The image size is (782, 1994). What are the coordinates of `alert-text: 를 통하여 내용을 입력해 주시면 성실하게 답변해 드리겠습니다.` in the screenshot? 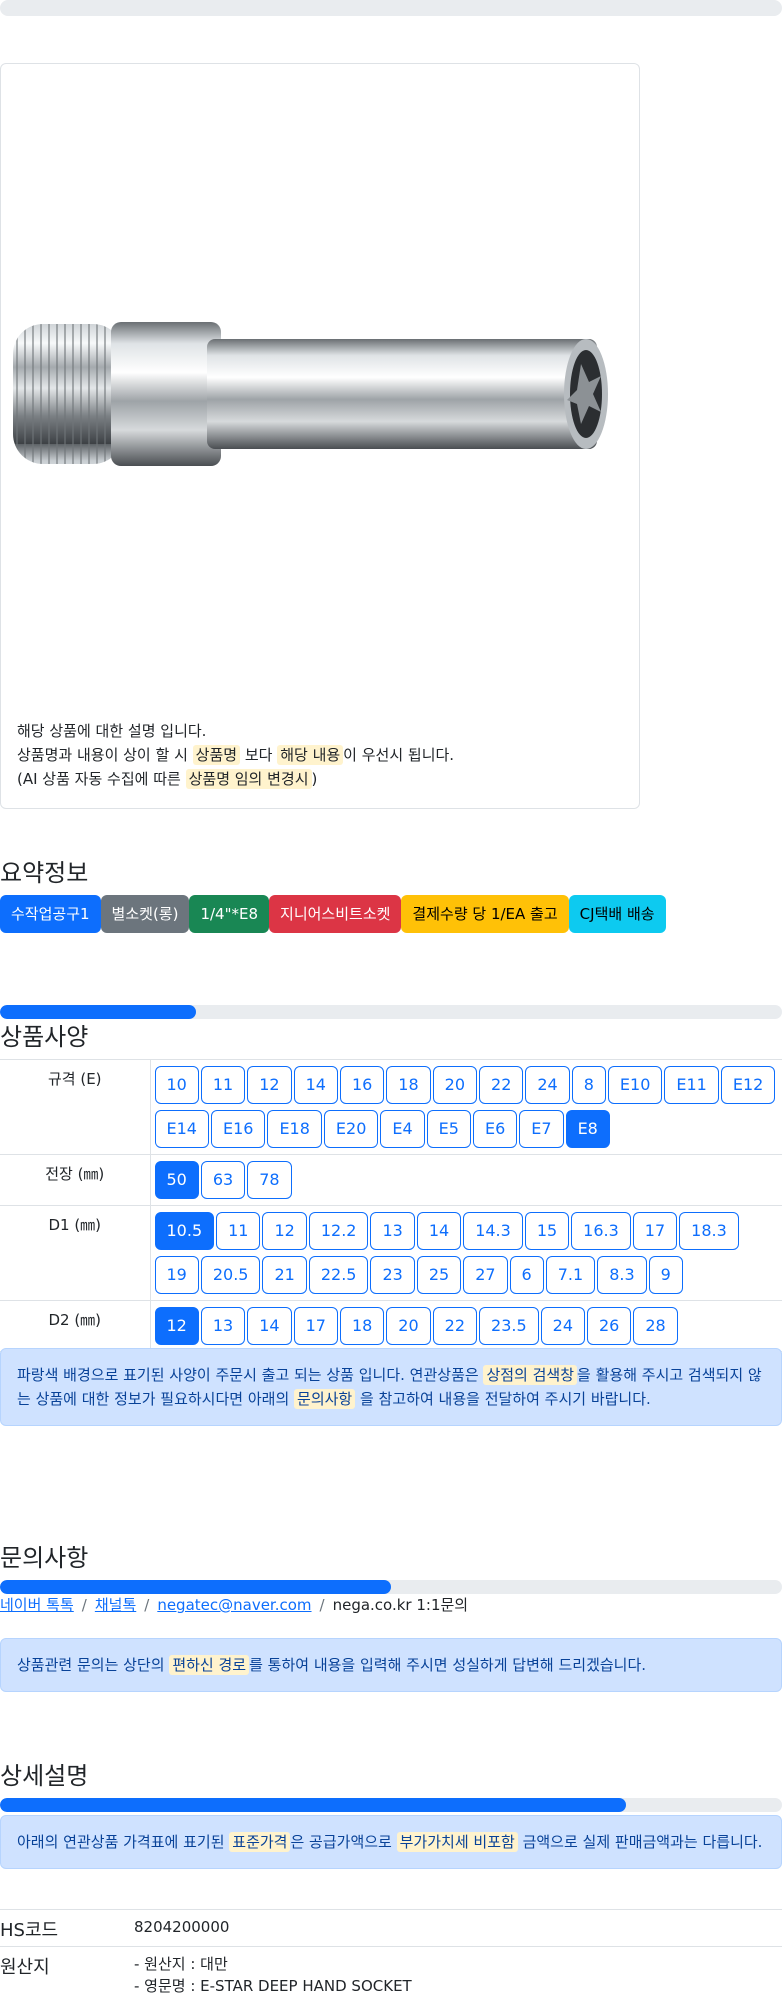 It's located at (448, 1665).